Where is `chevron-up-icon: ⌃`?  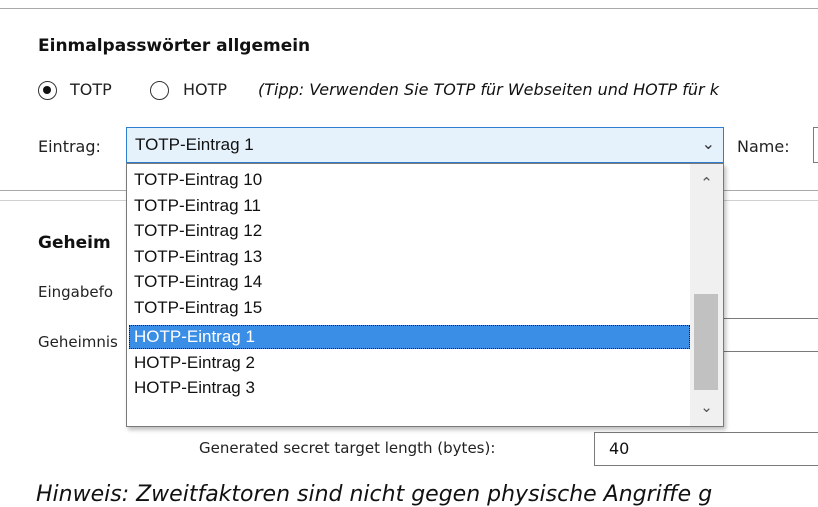
chevron-up-icon: ⌃ is located at coordinates (706, 184).